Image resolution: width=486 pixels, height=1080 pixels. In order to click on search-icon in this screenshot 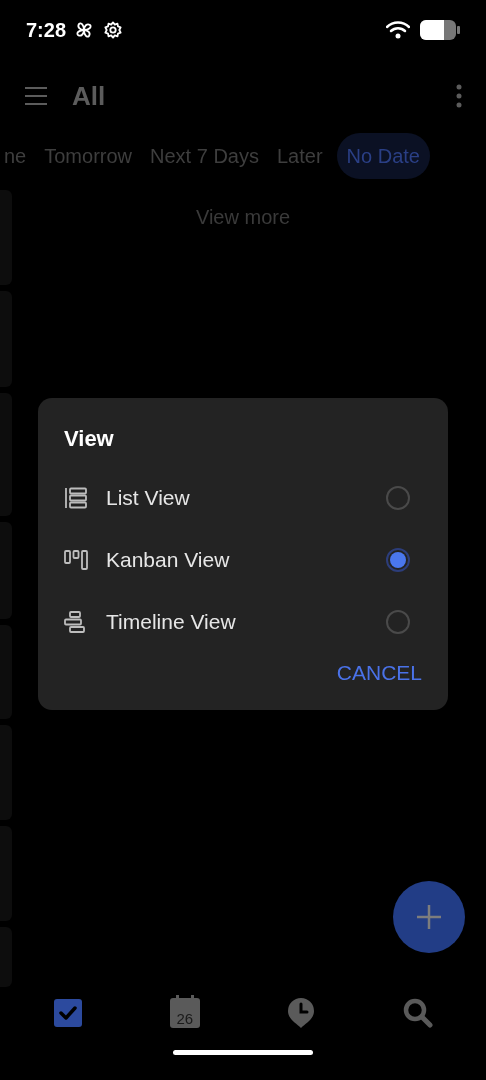, I will do `click(417, 1012)`.